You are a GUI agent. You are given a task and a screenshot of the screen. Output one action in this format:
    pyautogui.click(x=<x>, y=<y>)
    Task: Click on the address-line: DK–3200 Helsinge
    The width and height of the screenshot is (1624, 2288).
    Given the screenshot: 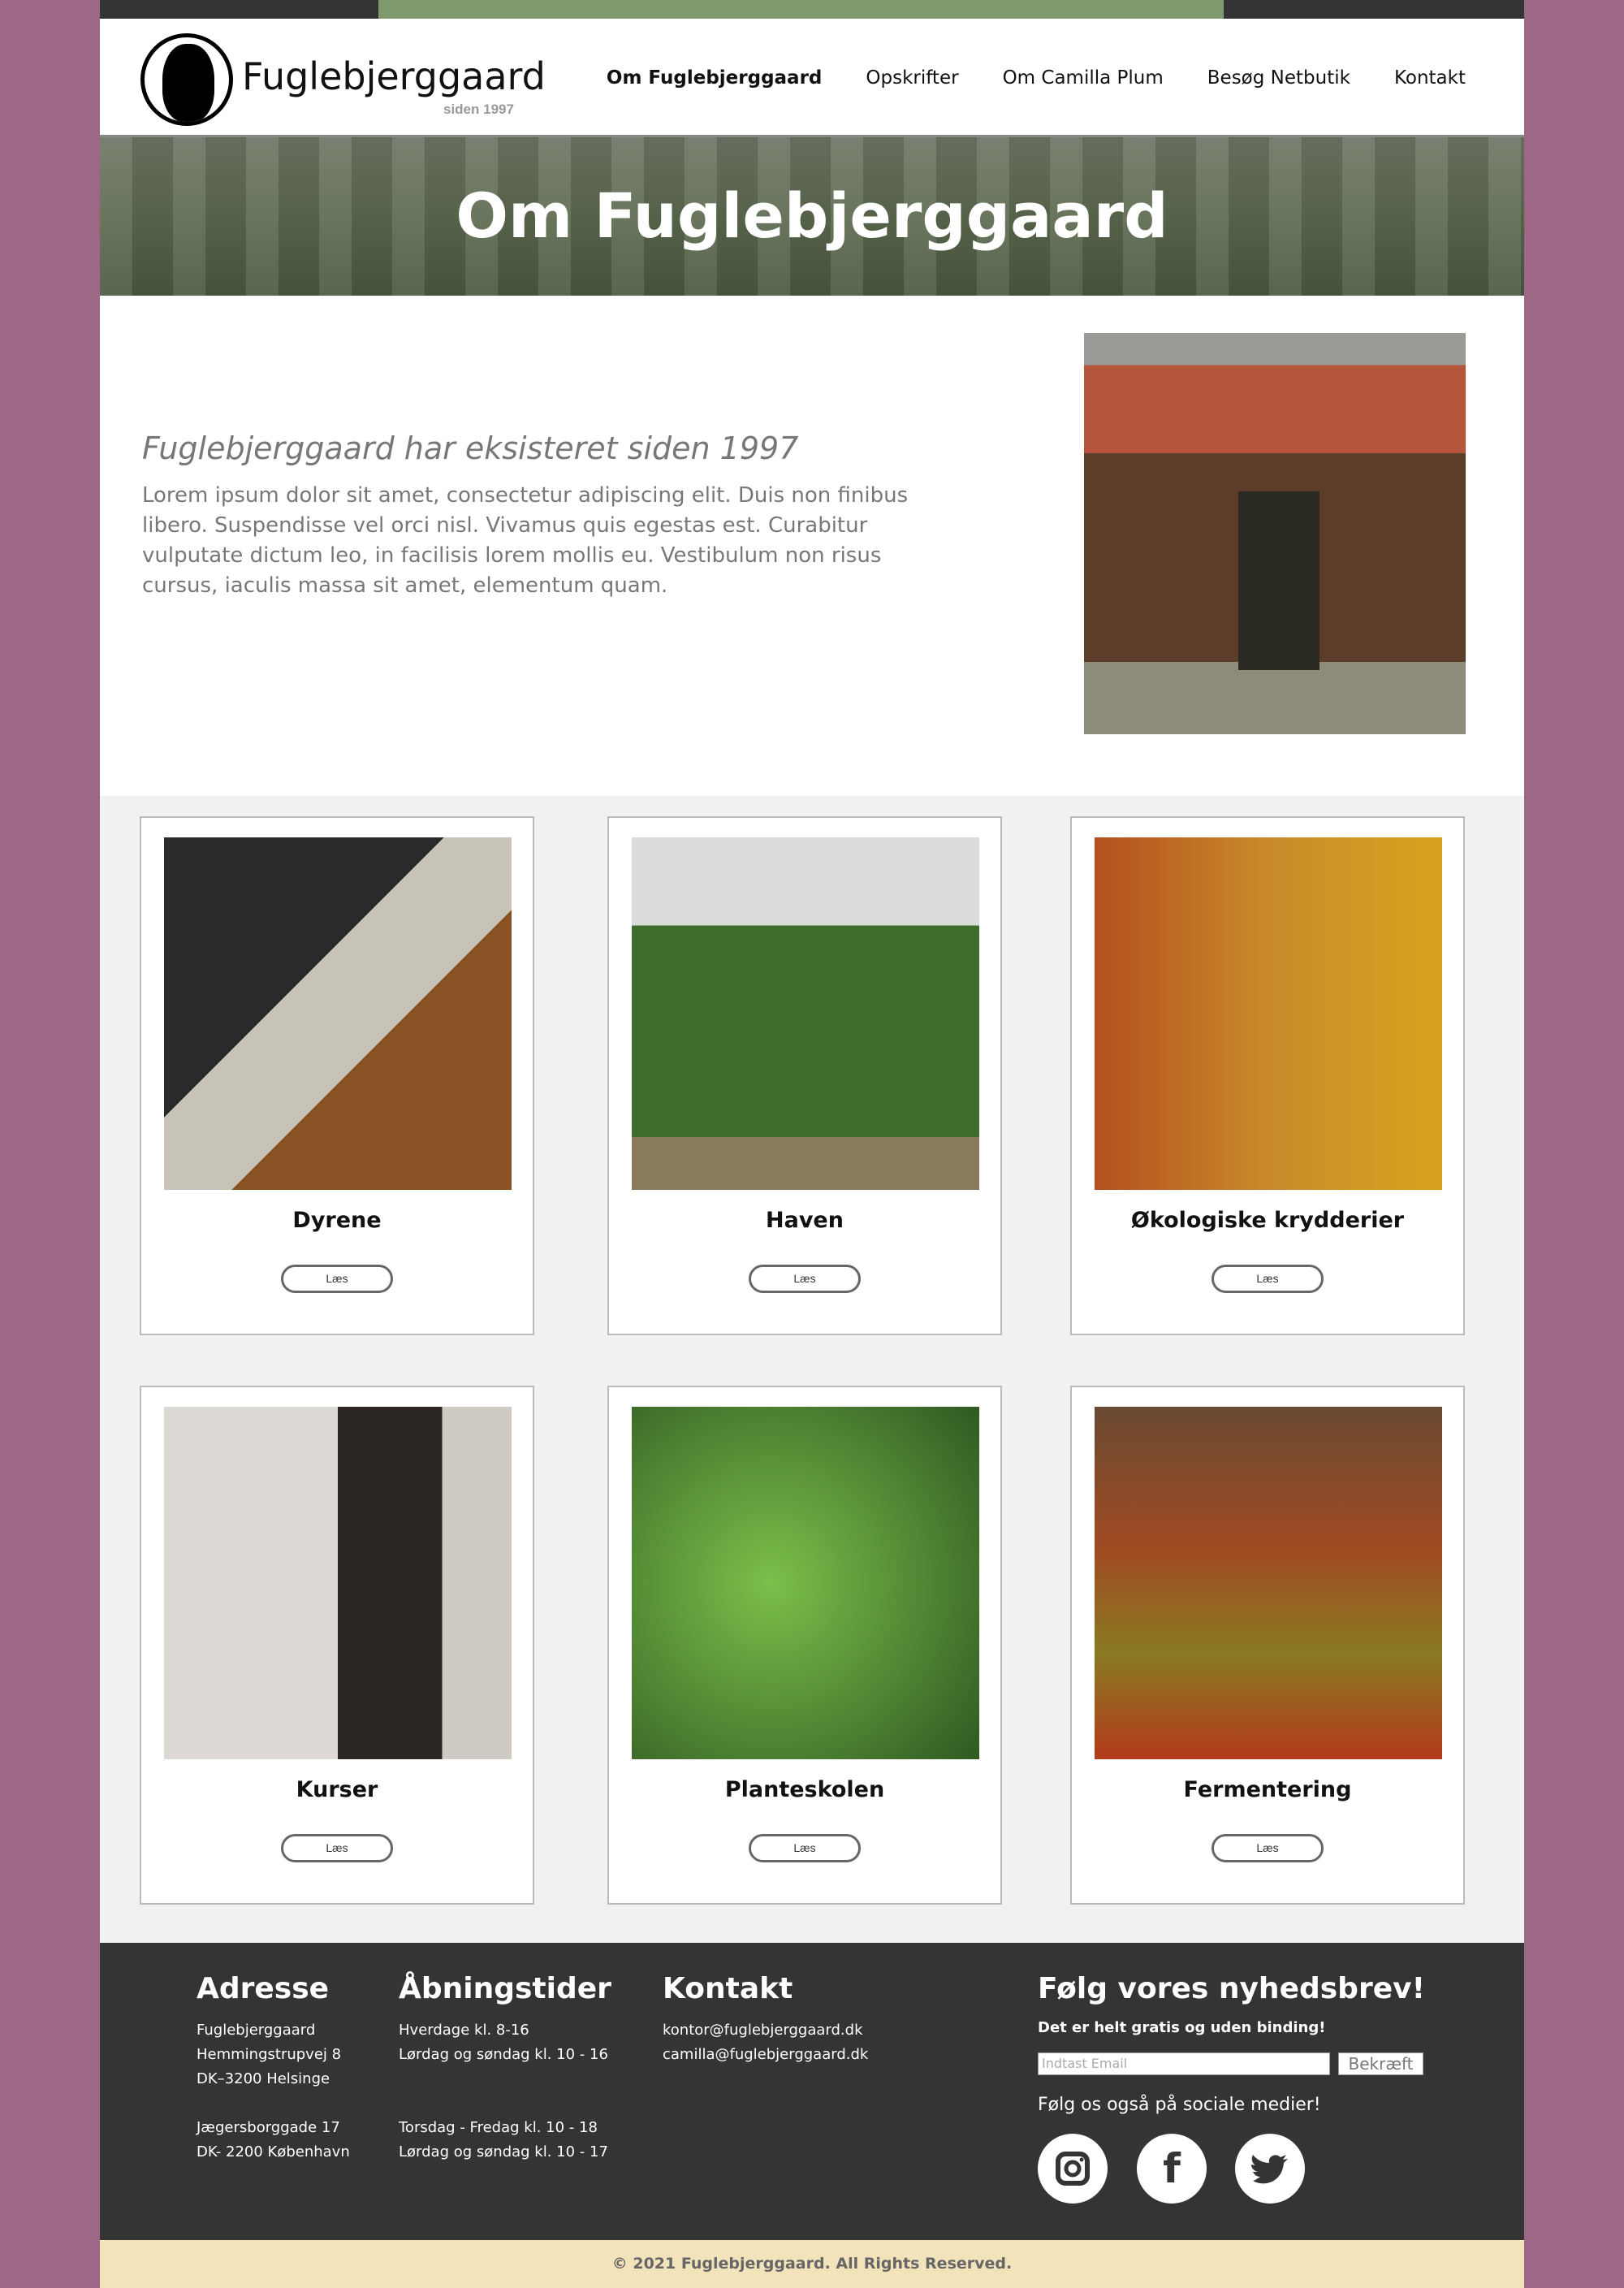 What is the action you would take?
    pyautogui.click(x=264, y=2078)
    